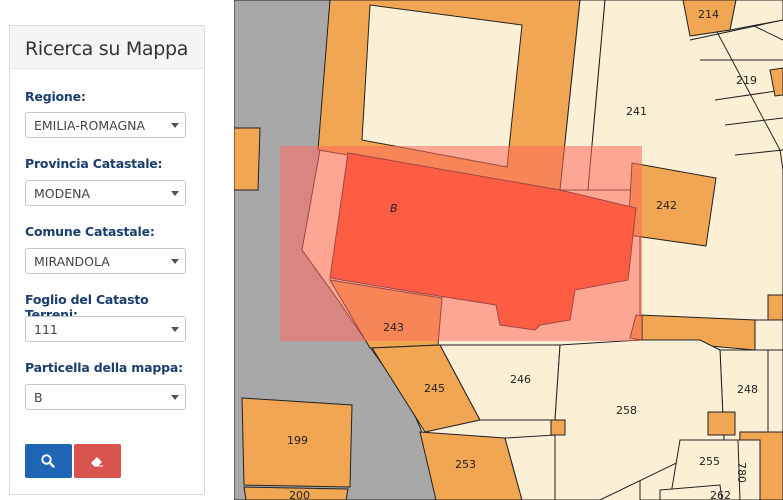  I want to click on parcel-label-214: 214, so click(708, 14).